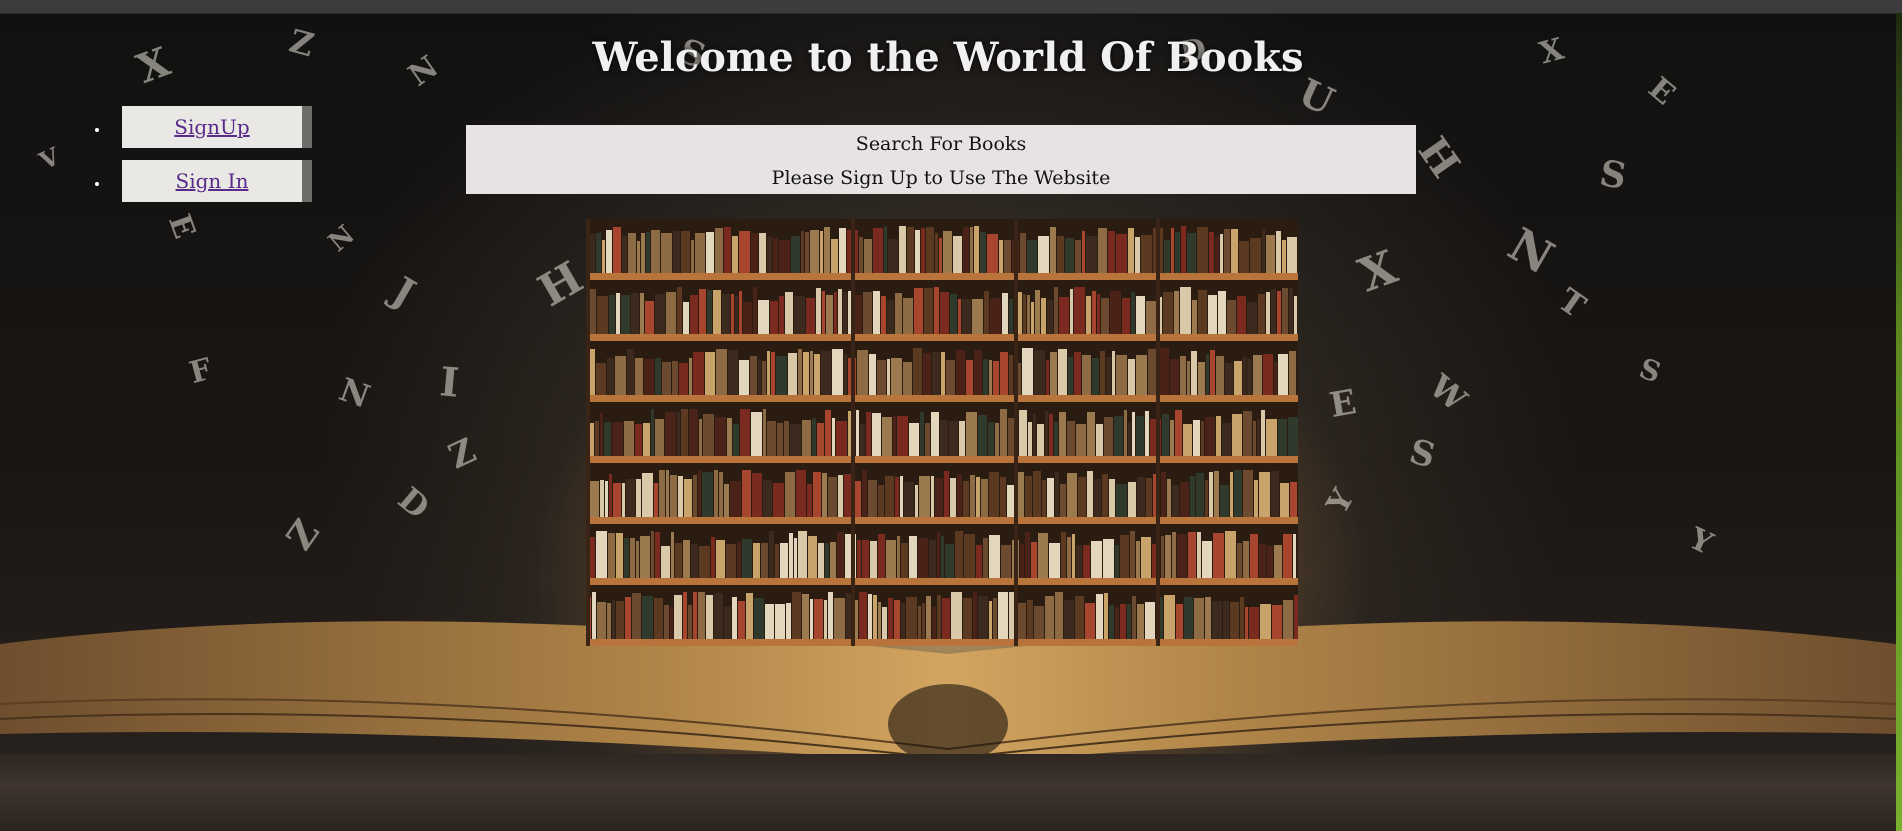  What do you see at coordinates (217, 181) in the screenshot?
I see `signin-link: Sign In` at bounding box center [217, 181].